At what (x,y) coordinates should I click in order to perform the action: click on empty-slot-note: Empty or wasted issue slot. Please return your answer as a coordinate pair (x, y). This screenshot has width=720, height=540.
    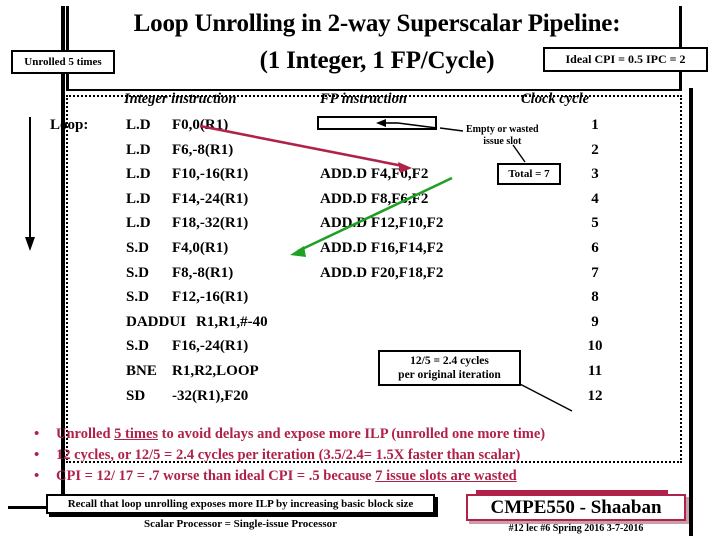
    Looking at the image, I should click on (502, 136).